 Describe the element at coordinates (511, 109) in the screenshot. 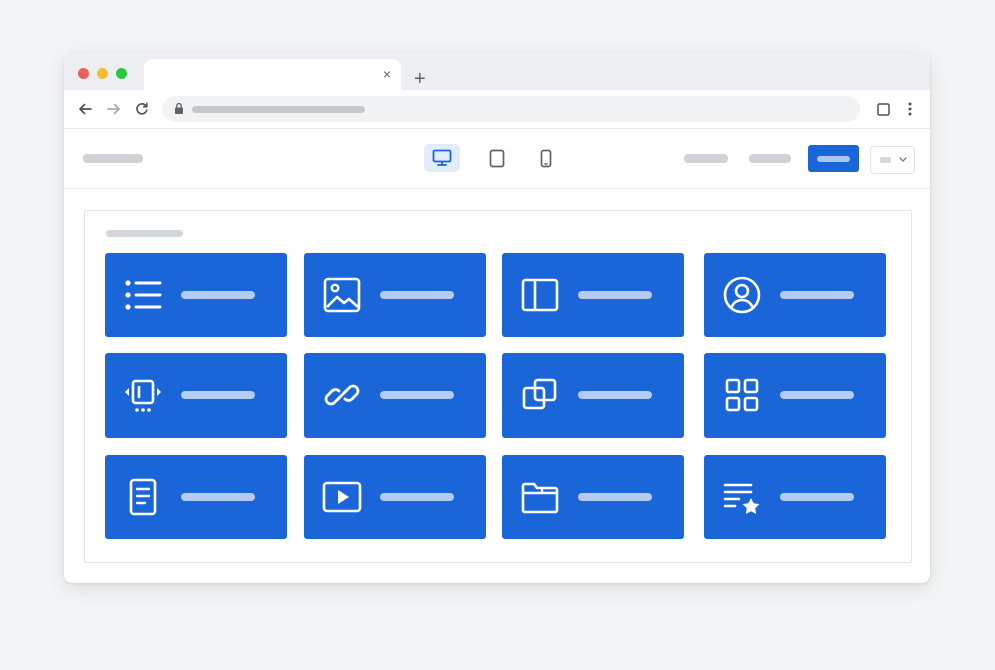

I see `address-bar` at that location.